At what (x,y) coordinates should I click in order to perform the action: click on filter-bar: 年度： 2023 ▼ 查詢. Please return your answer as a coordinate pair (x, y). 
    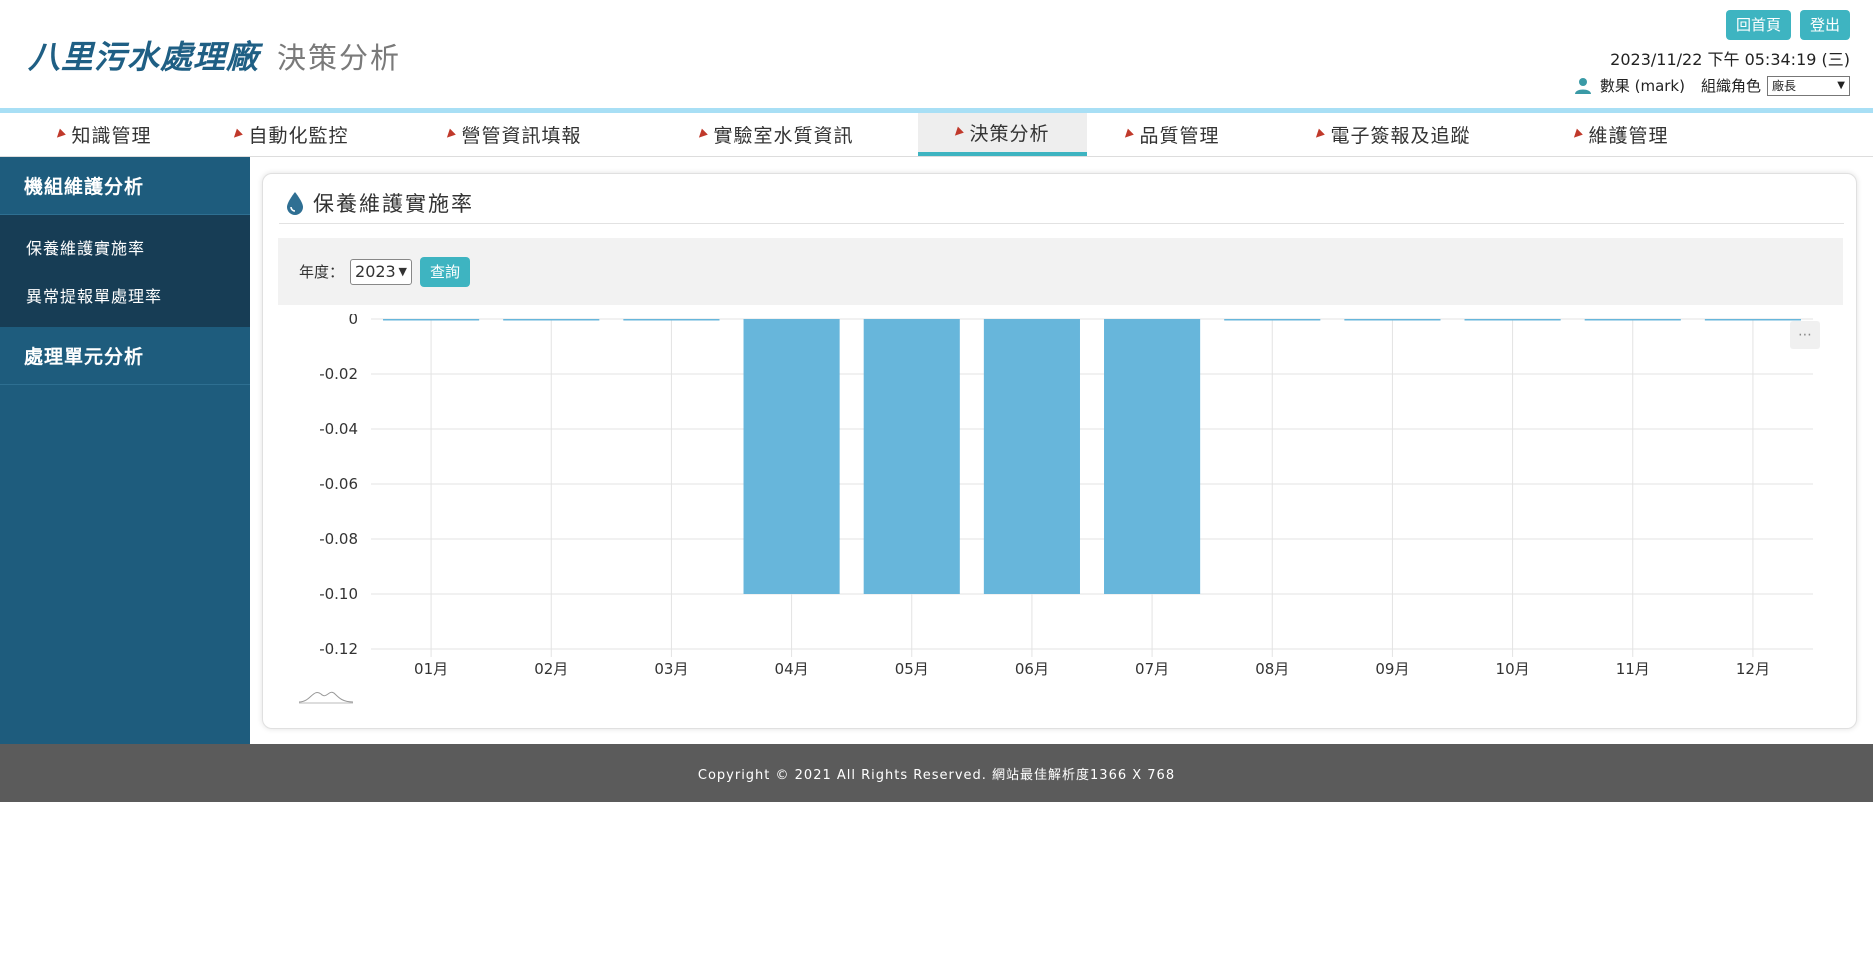
    Looking at the image, I should click on (1060, 271).